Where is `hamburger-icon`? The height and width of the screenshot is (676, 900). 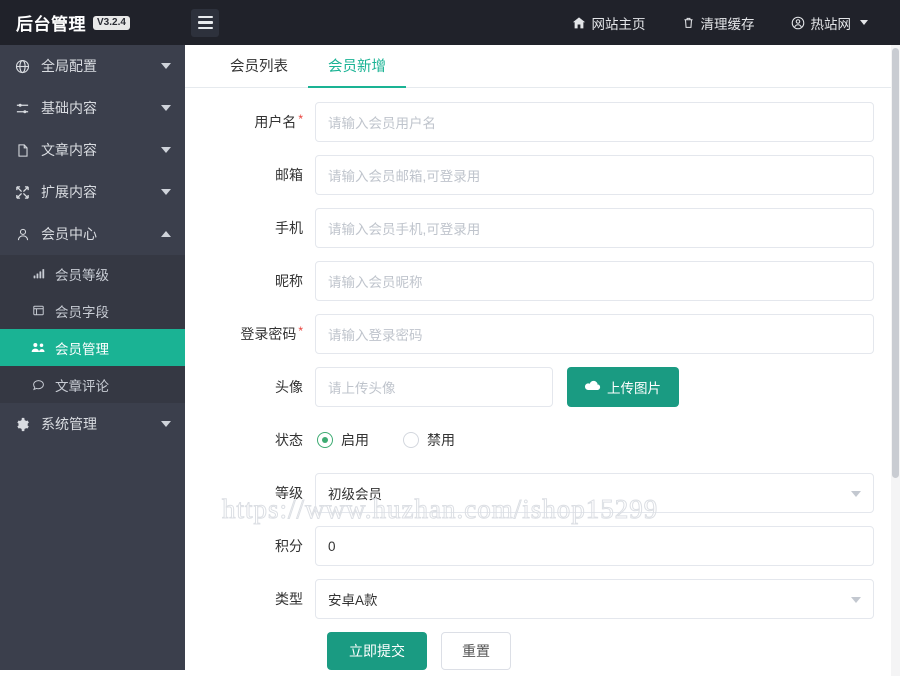 hamburger-icon is located at coordinates (205, 22).